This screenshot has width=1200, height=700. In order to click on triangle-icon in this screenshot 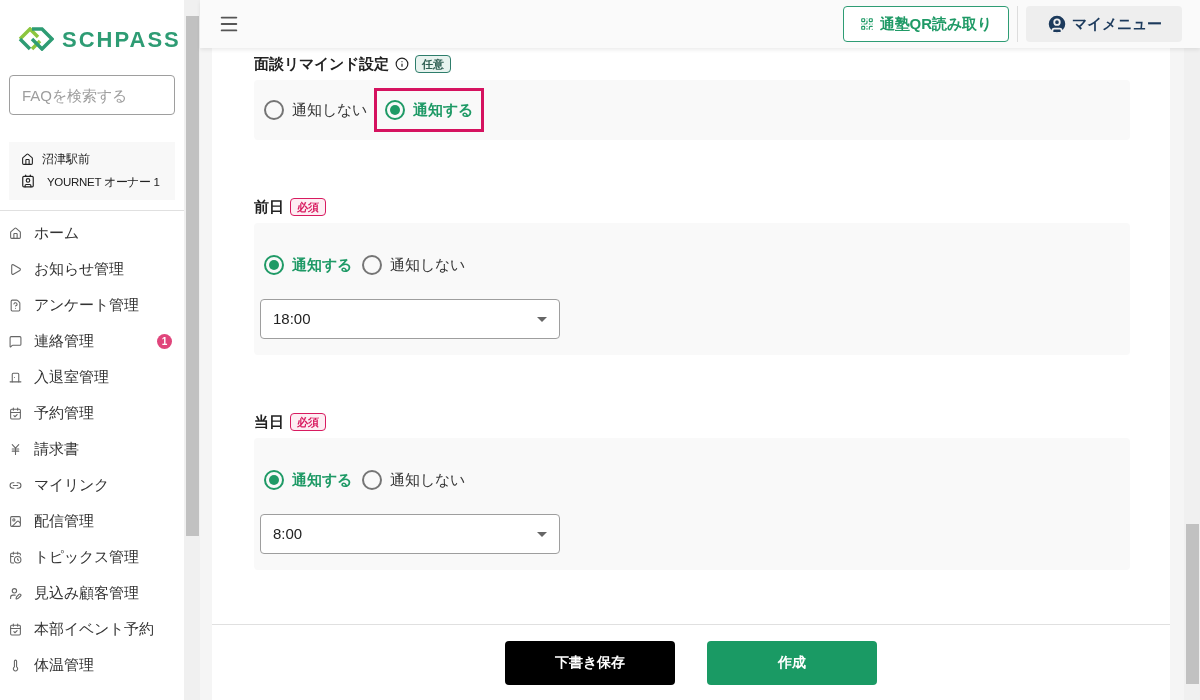, I will do `click(15, 269)`.